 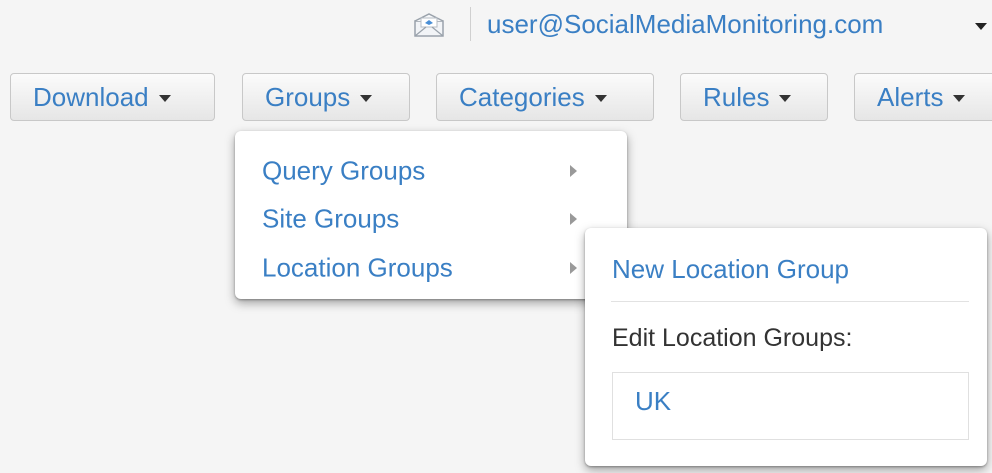 I want to click on envelope-icon, so click(x=429, y=25).